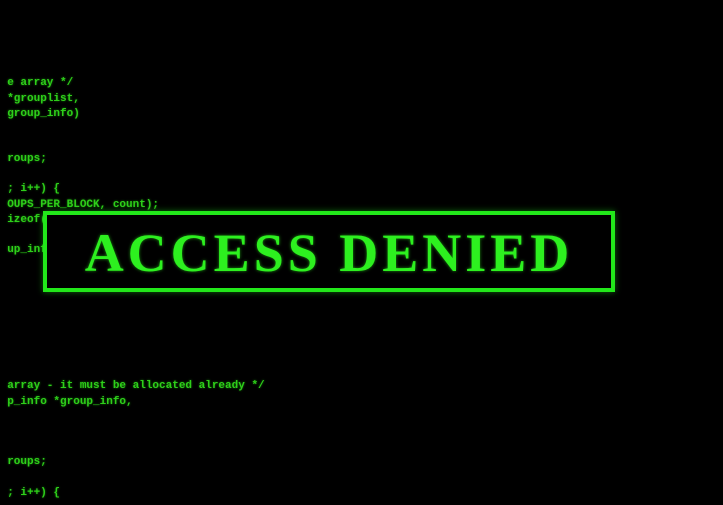 The height and width of the screenshot is (505, 723). Describe the element at coordinates (40, 99) in the screenshot. I see `code-line: *grouplist,` at that location.